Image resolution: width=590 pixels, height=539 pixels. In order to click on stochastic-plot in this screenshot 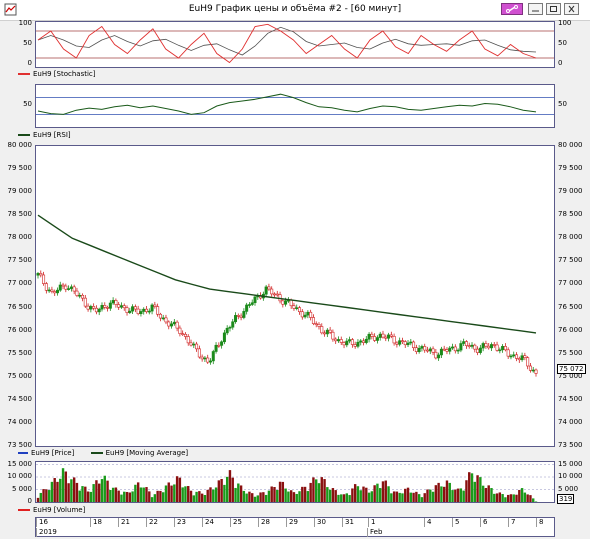, I will do `click(295, 43)`.